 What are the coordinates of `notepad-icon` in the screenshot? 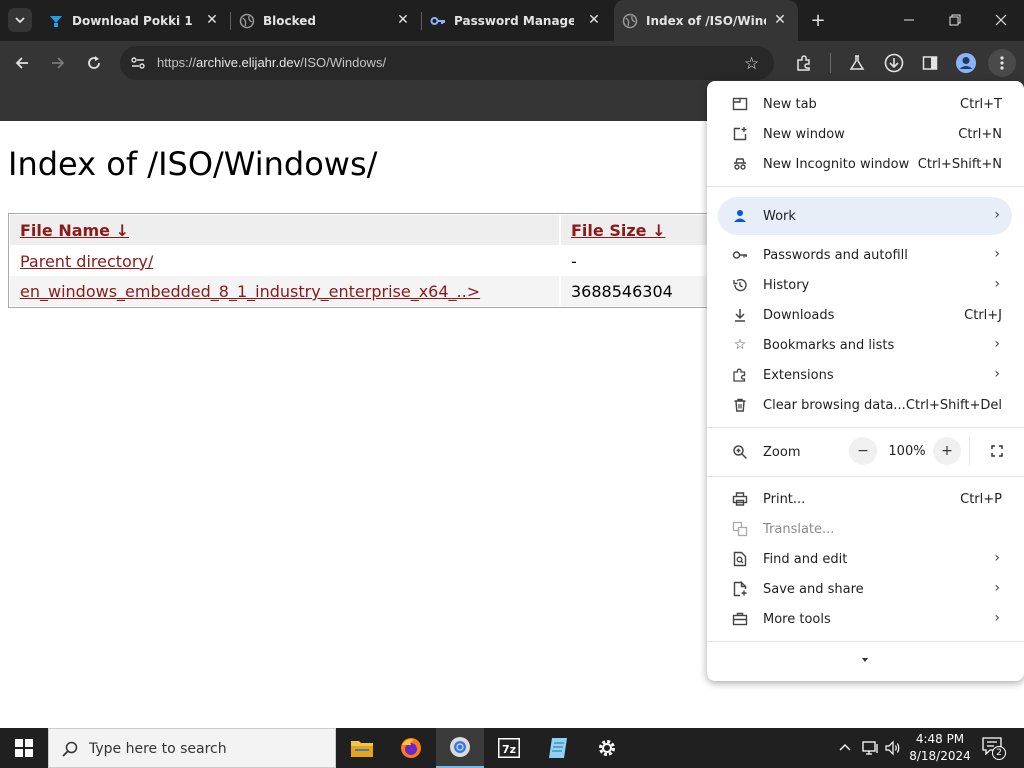 It's located at (558, 748).